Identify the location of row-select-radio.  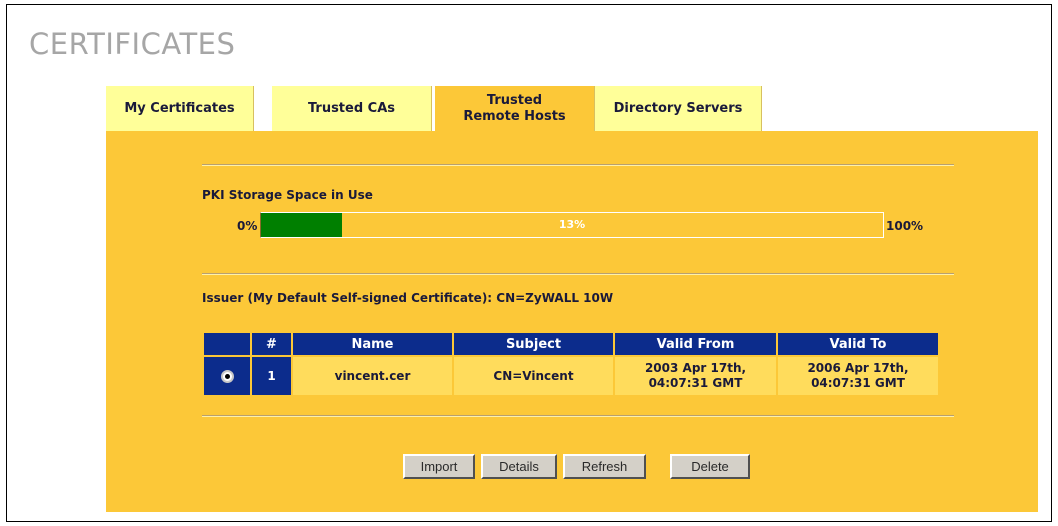
(227, 376).